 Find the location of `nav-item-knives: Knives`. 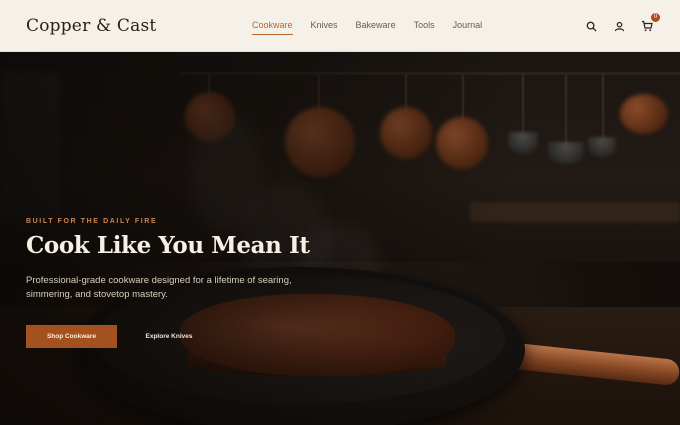

nav-item-knives: Knives is located at coordinates (324, 26).